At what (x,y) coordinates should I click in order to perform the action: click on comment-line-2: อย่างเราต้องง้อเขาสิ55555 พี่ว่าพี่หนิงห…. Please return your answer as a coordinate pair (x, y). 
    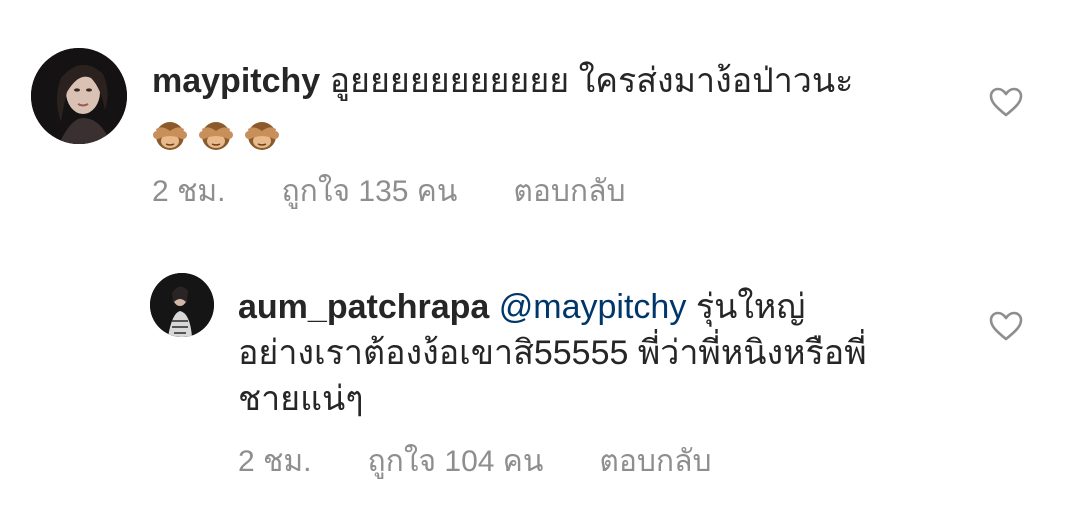
    Looking at the image, I should click on (552, 353).